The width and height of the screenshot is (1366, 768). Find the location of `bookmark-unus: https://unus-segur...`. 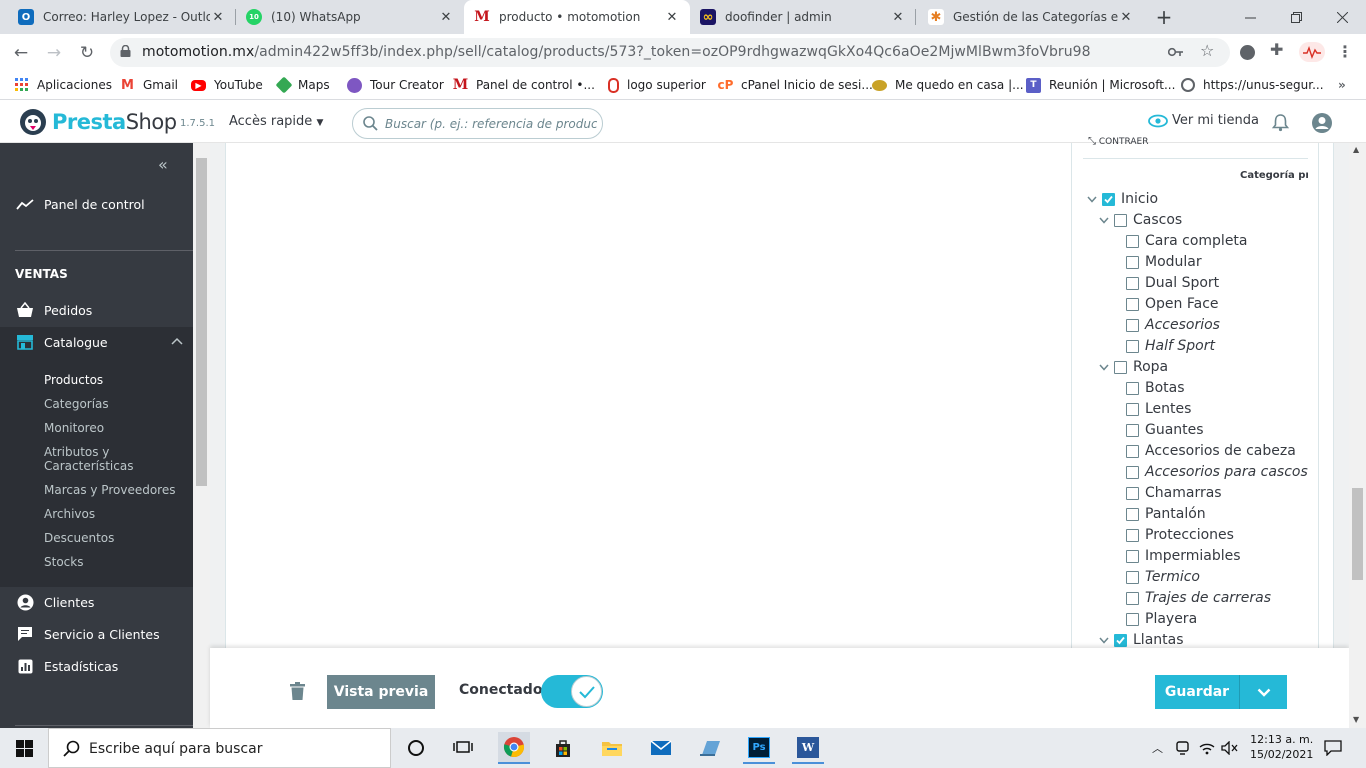

bookmark-unus: https://unus-segur... is located at coordinates (1252, 85).